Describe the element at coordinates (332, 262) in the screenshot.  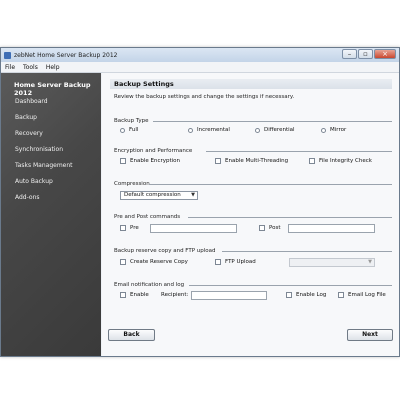
I see `ftp-profile-select: ▼` at that location.